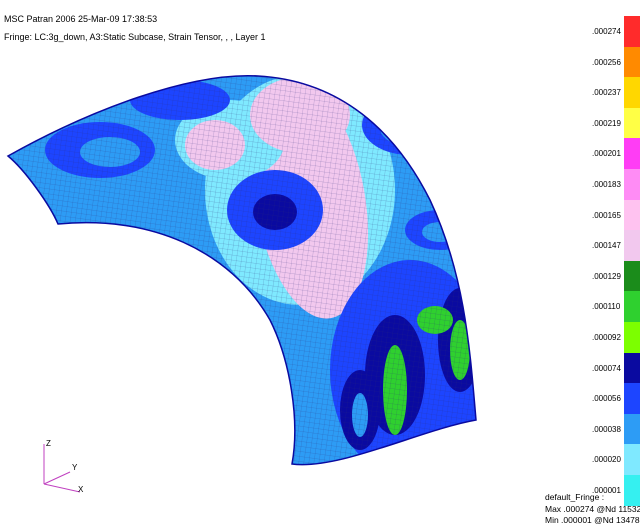 The height and width of the screenshot is (525, 640). Describe the element at coordinates (606, 460) in the screenshot. I see `legend-label: .000020` at that location.